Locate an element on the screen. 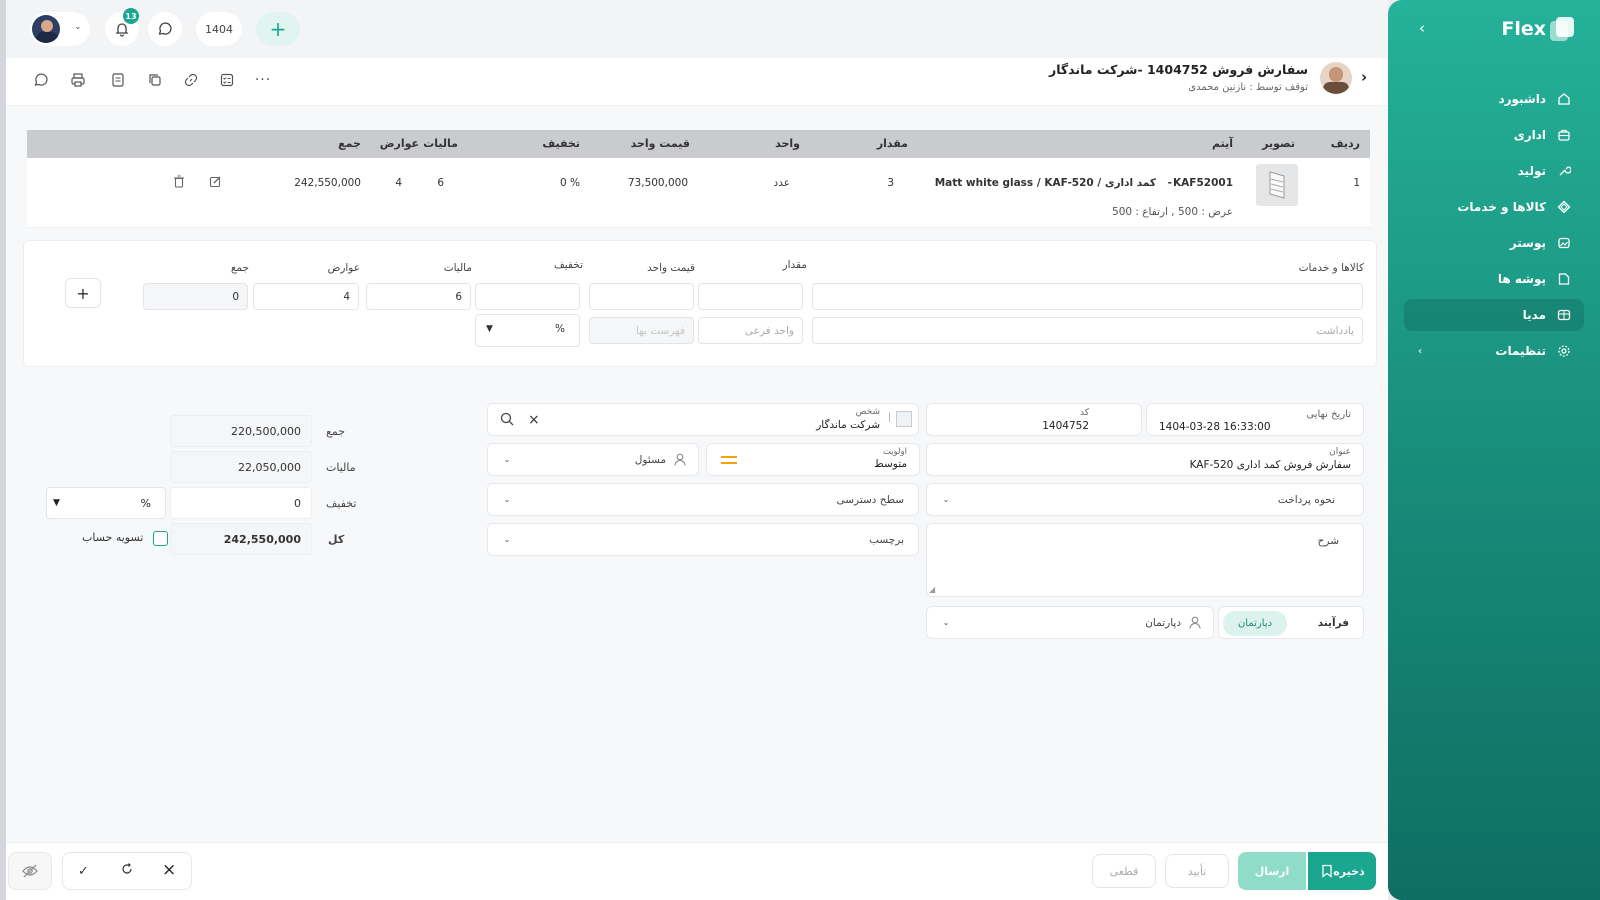  sidebar-item-products: کالاها و خدمات is located at coordinates (1494, 207).